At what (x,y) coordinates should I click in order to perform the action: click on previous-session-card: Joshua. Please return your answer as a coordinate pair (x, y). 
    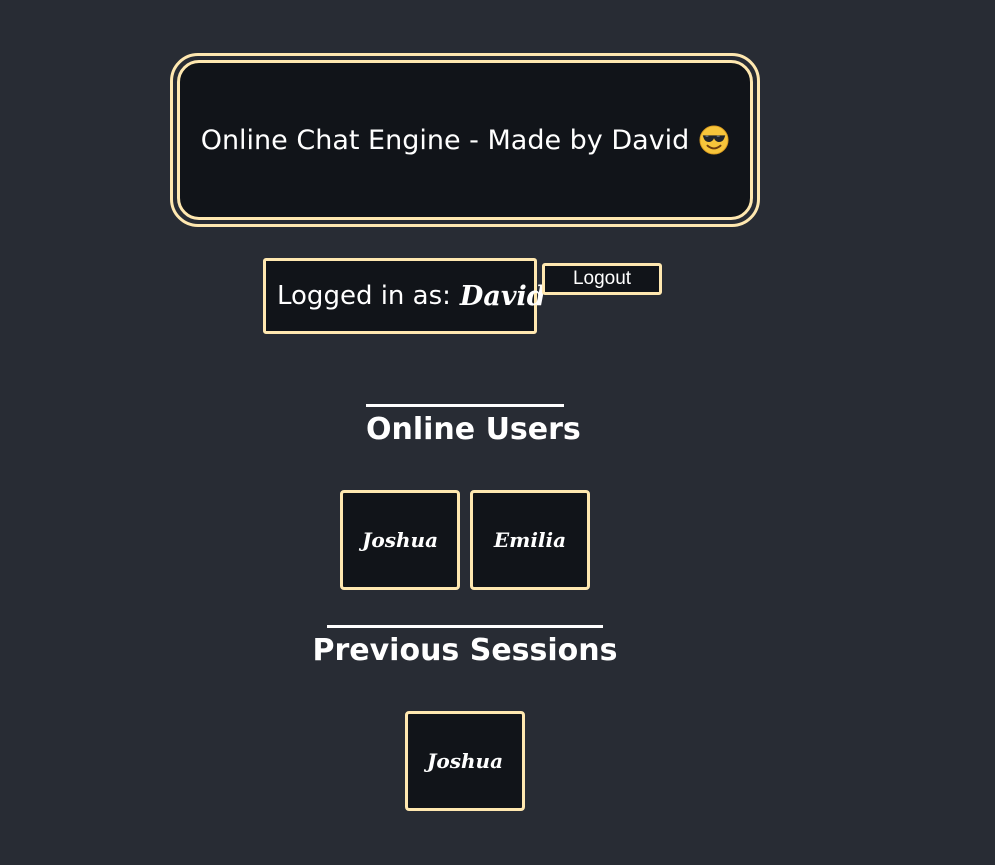
    Looking at the image, I should click on (465, 761).